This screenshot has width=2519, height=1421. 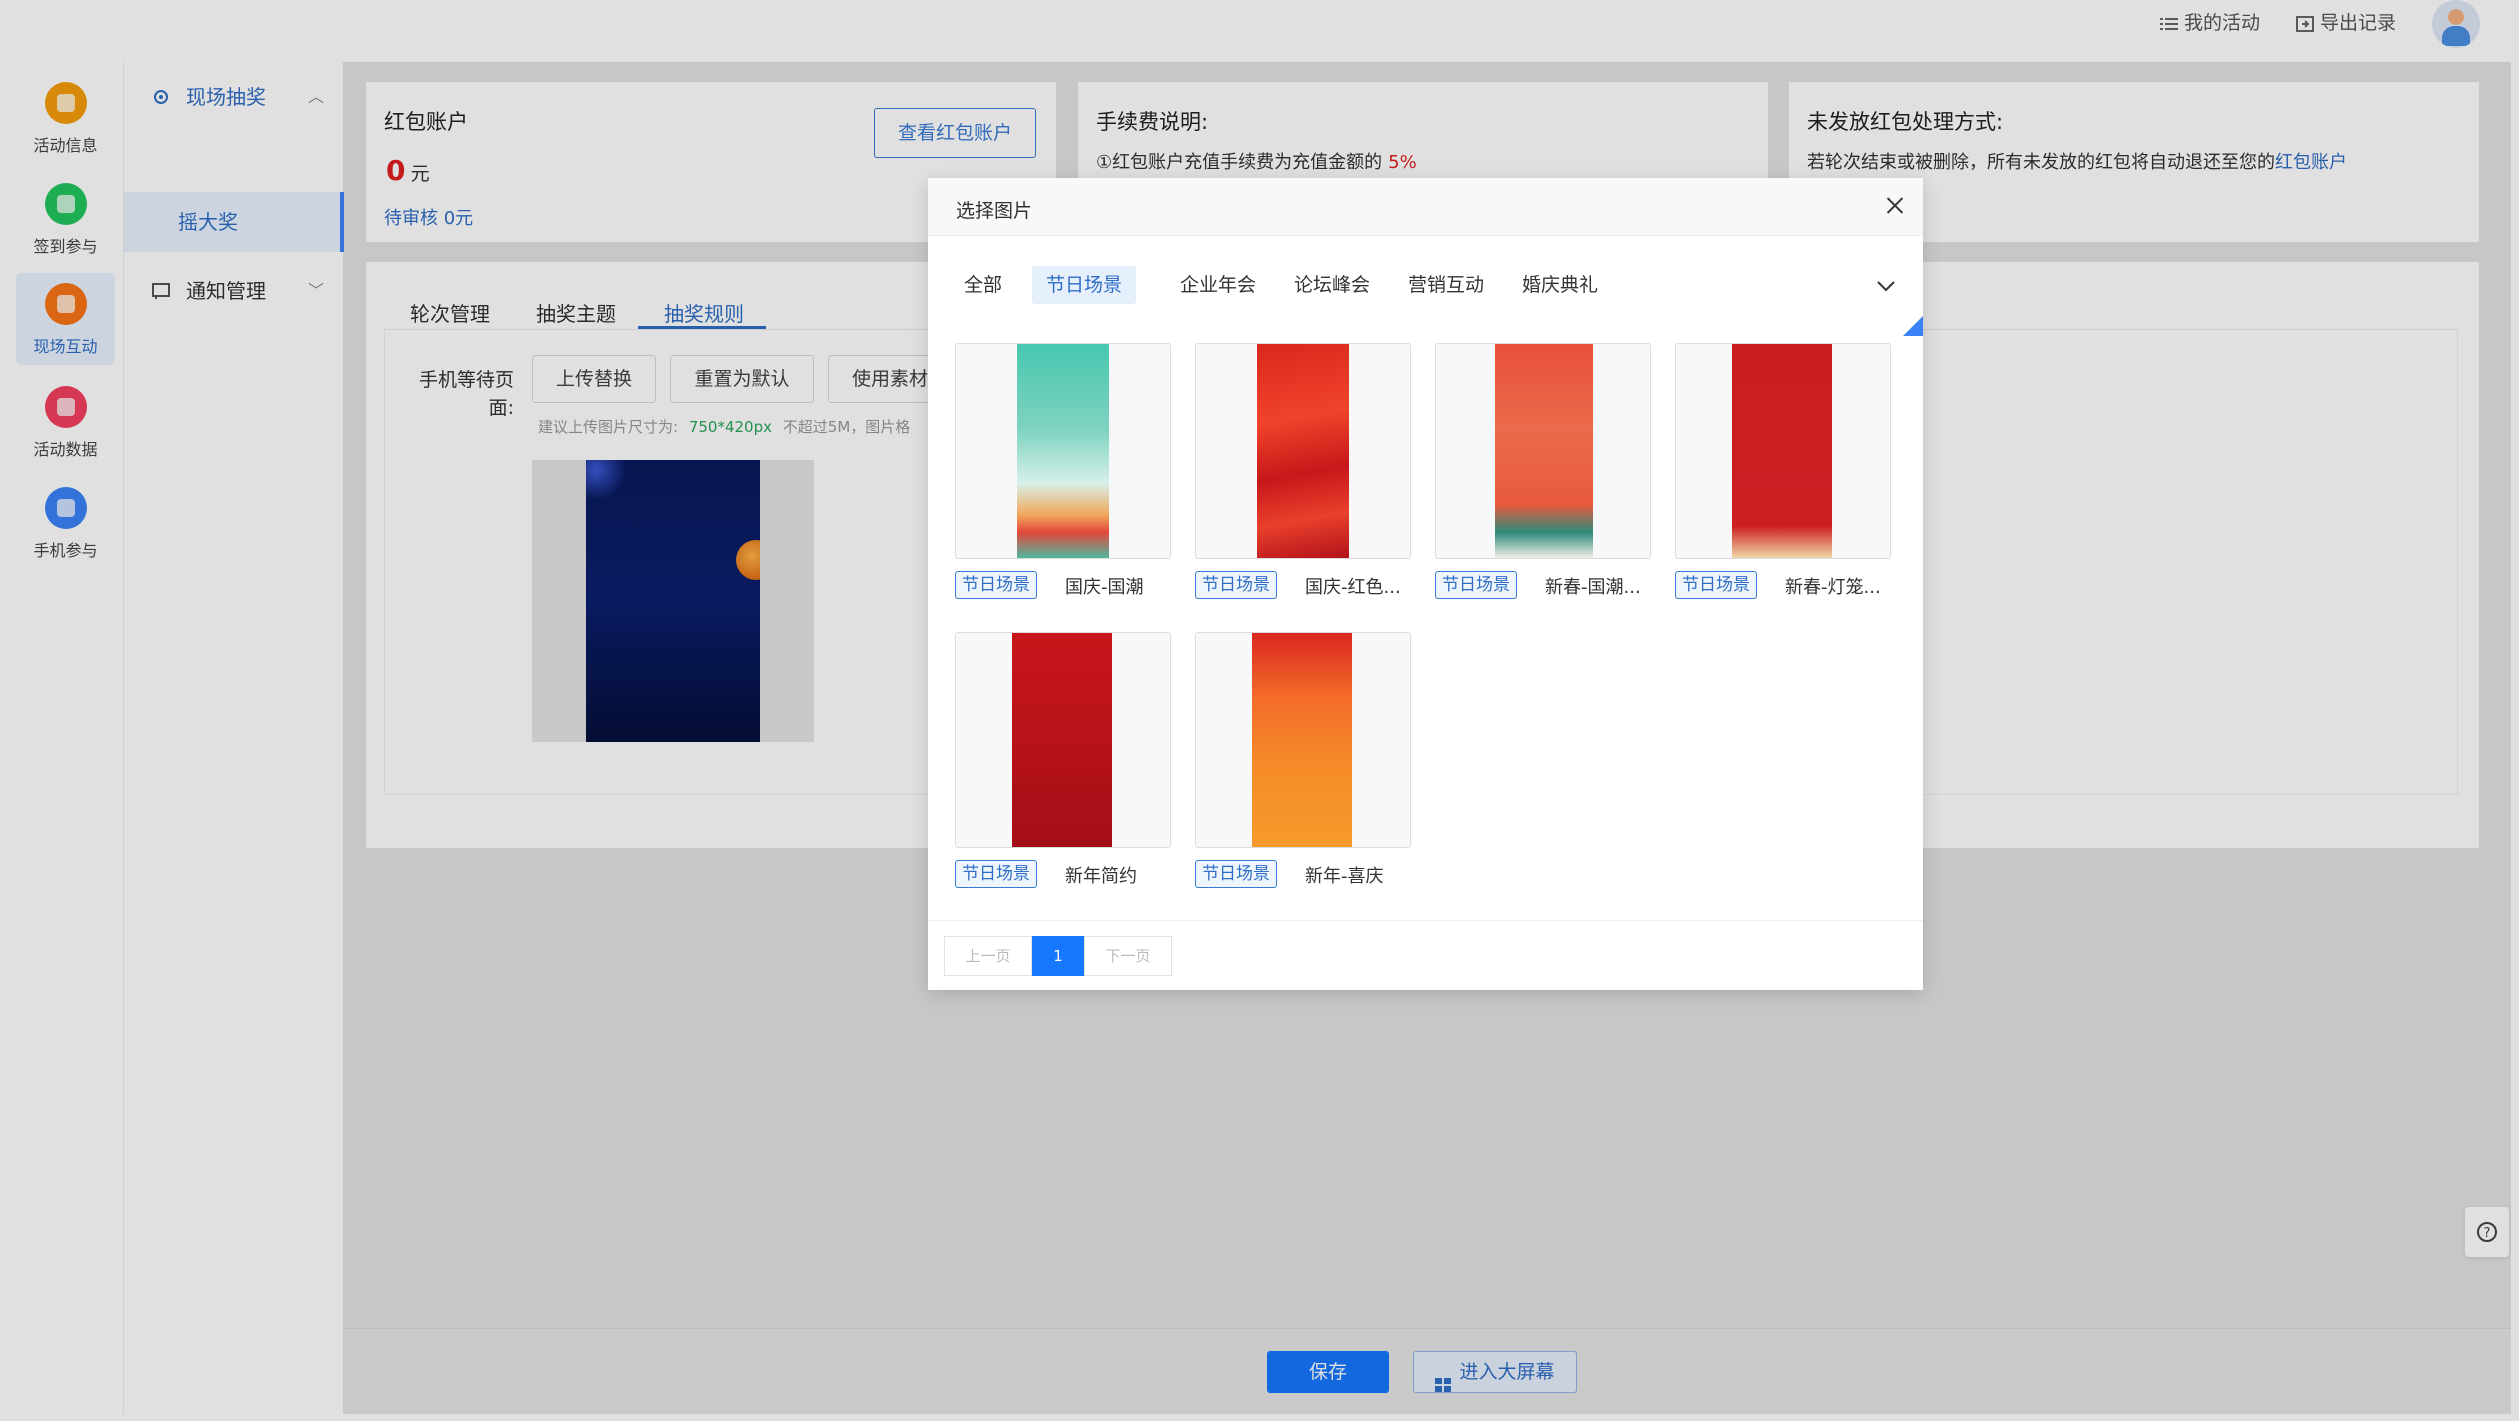 I want to click on modal-footer-divider, so click(x=1425, y=920).